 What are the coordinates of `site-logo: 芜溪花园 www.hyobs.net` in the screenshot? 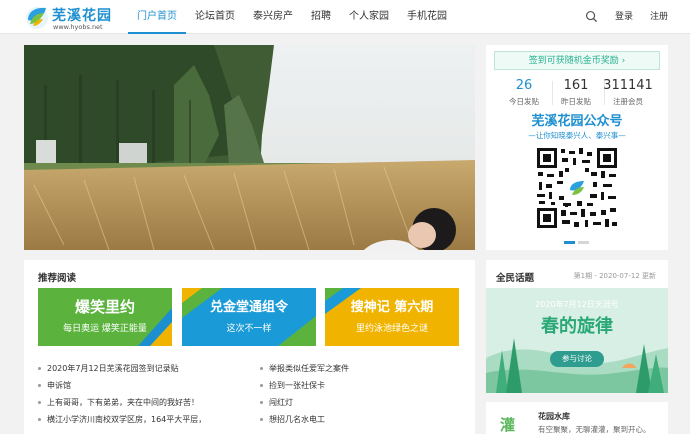 It's located at (74, 17).